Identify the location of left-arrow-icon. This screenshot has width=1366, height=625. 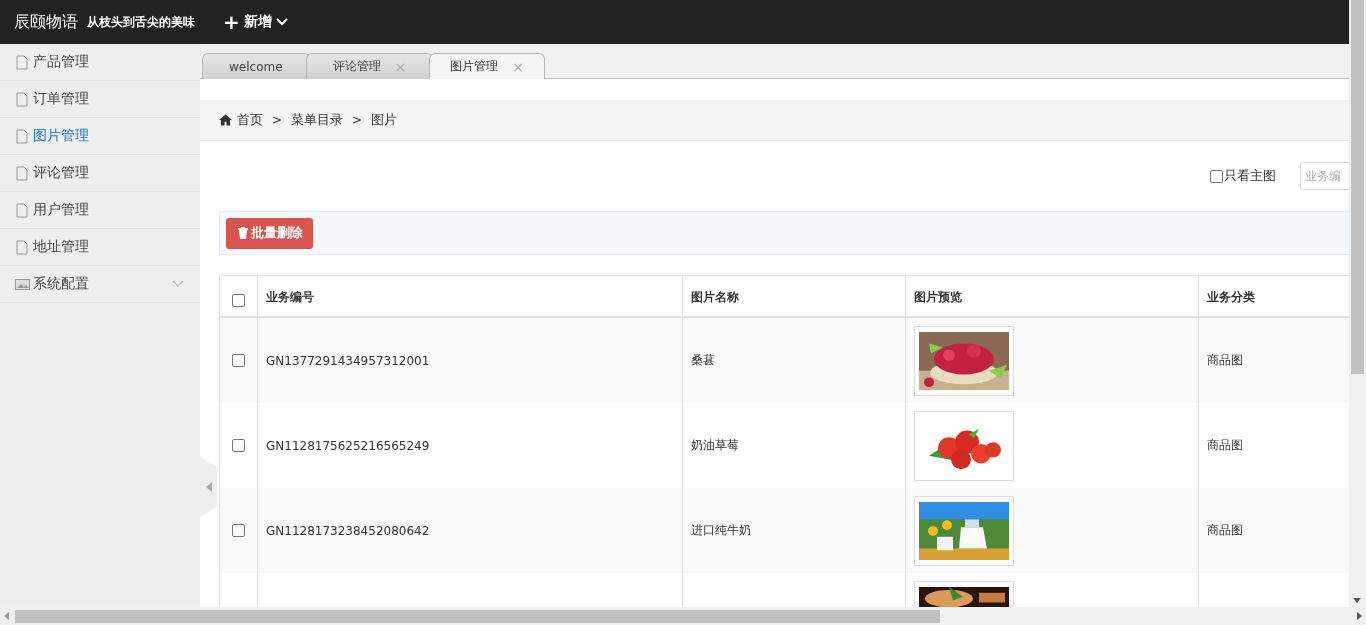
(6, 616).